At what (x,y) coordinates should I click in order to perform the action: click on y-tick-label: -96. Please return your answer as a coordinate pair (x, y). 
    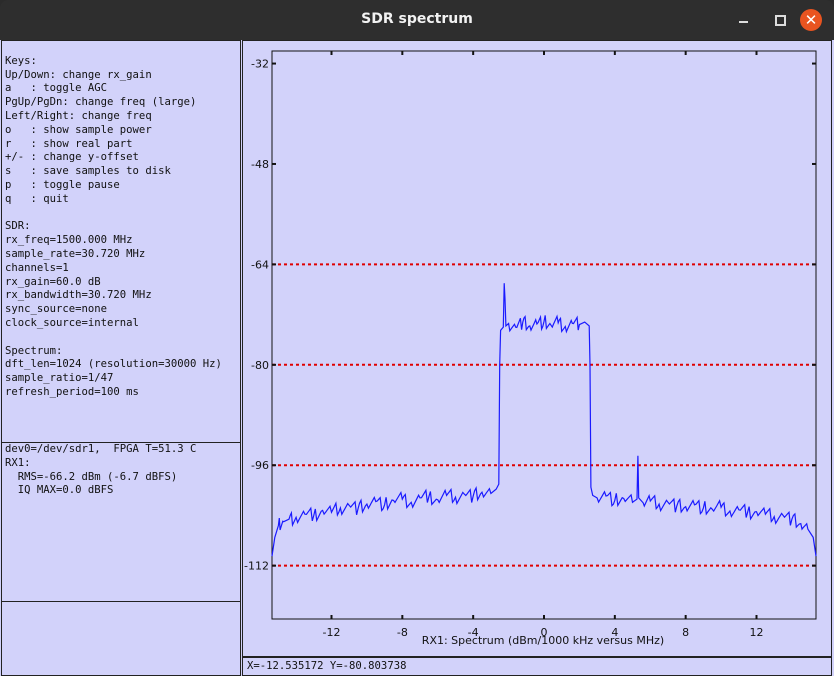
    Looking at the image, I should click on (260, 465).